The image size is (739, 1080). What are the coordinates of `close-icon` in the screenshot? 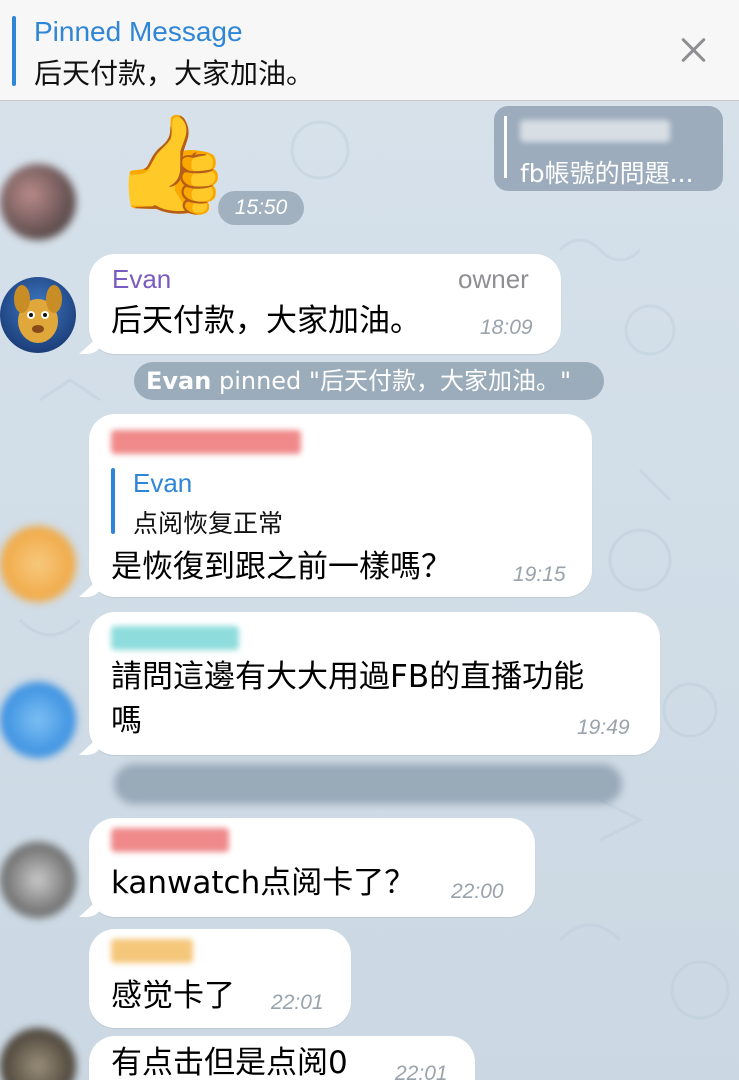 It's located at (694, 50).